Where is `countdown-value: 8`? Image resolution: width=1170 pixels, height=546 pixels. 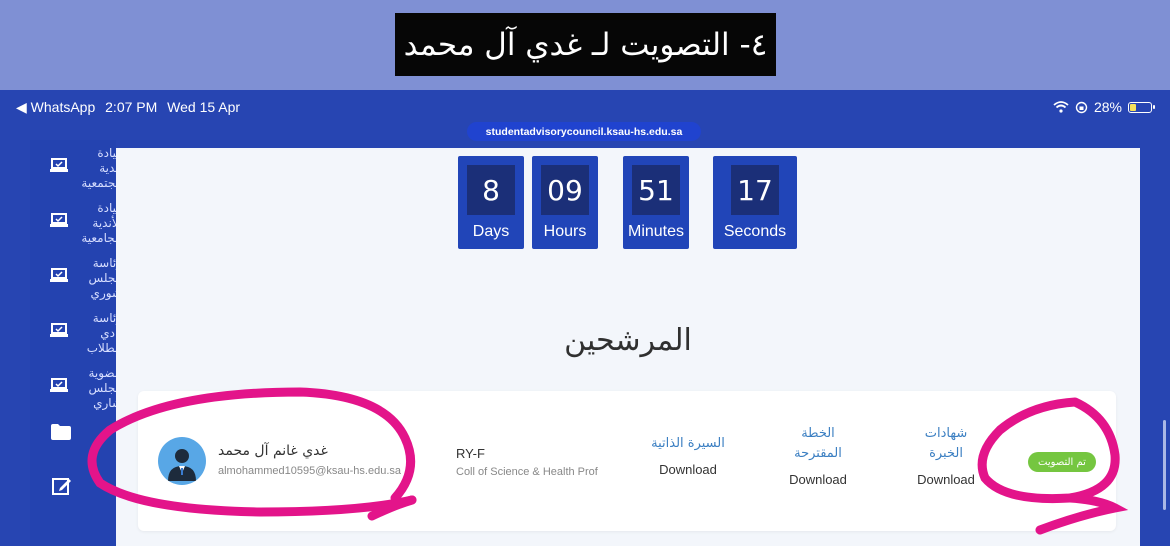 countdown-value: 8 is located at coordinates (491, 190).